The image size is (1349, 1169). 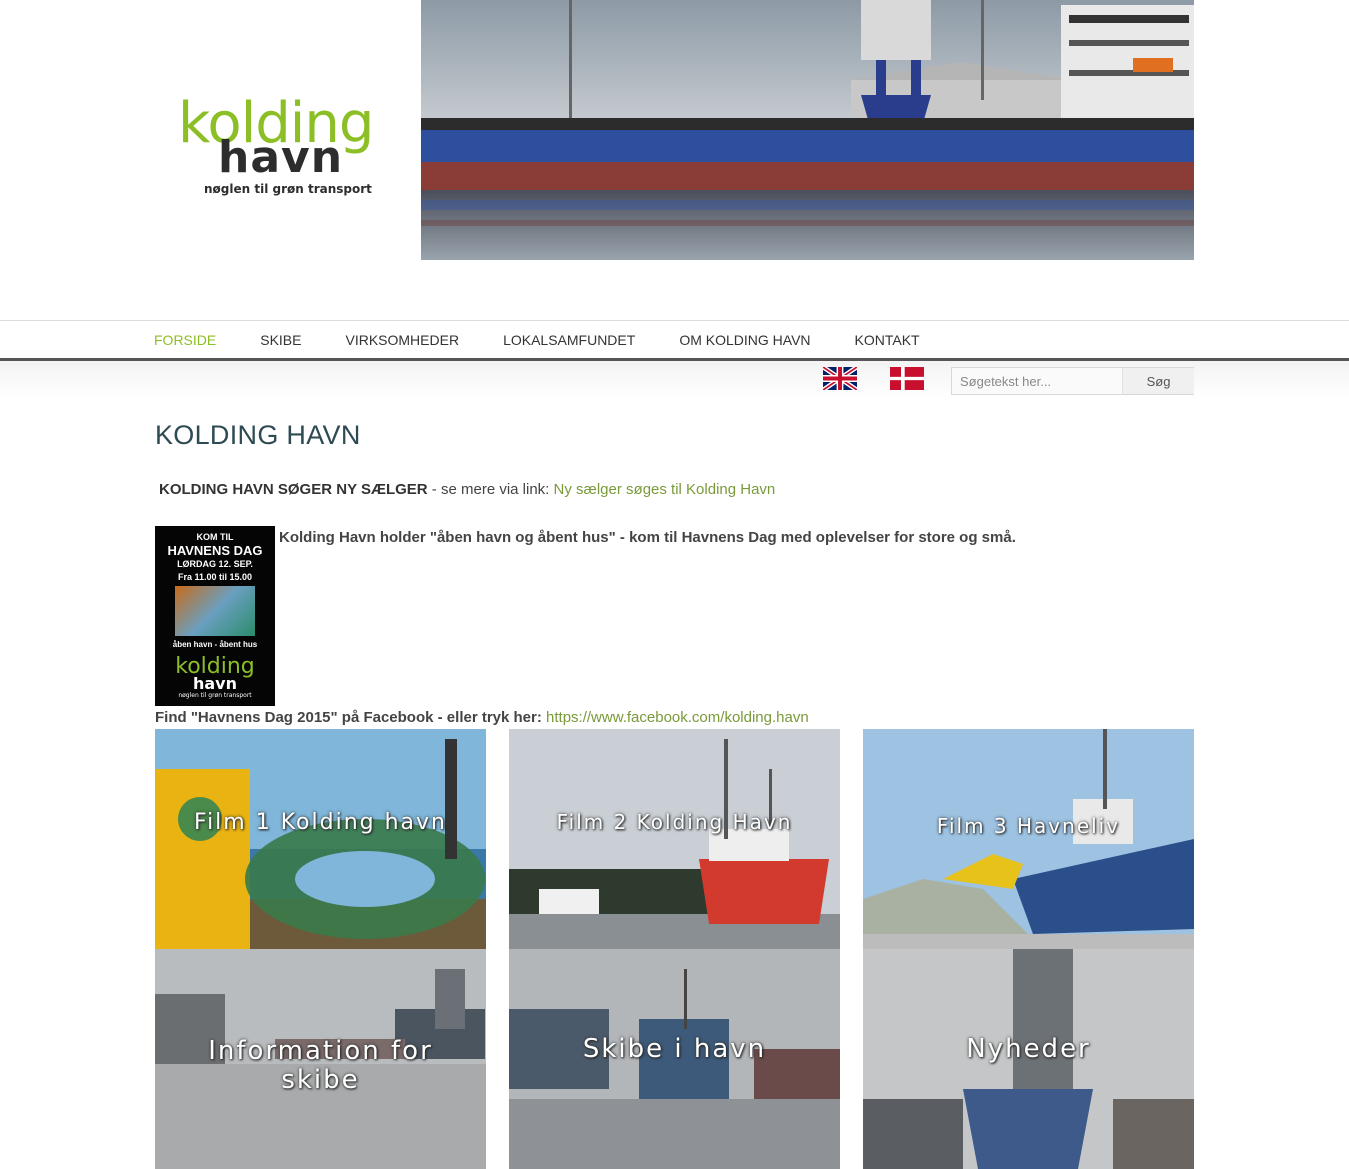 What do you see at coordinates (293, 489) in the screenshot?
I see `job-notice-heading: KOLDING HAVN SØGER NY SÆLGER` at bounding box center [293, 489].